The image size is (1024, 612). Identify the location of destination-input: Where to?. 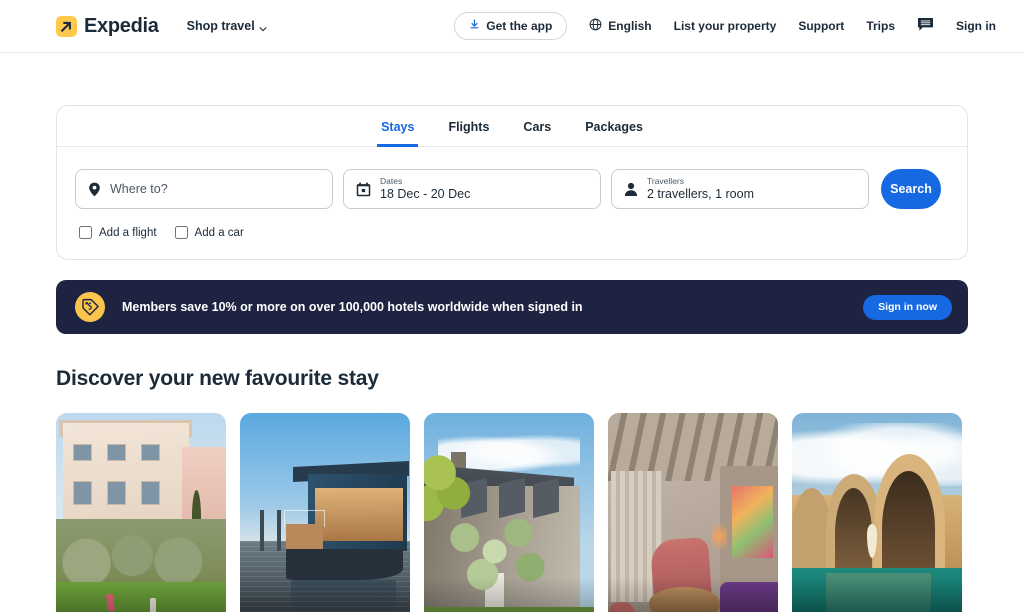
(204, 189).